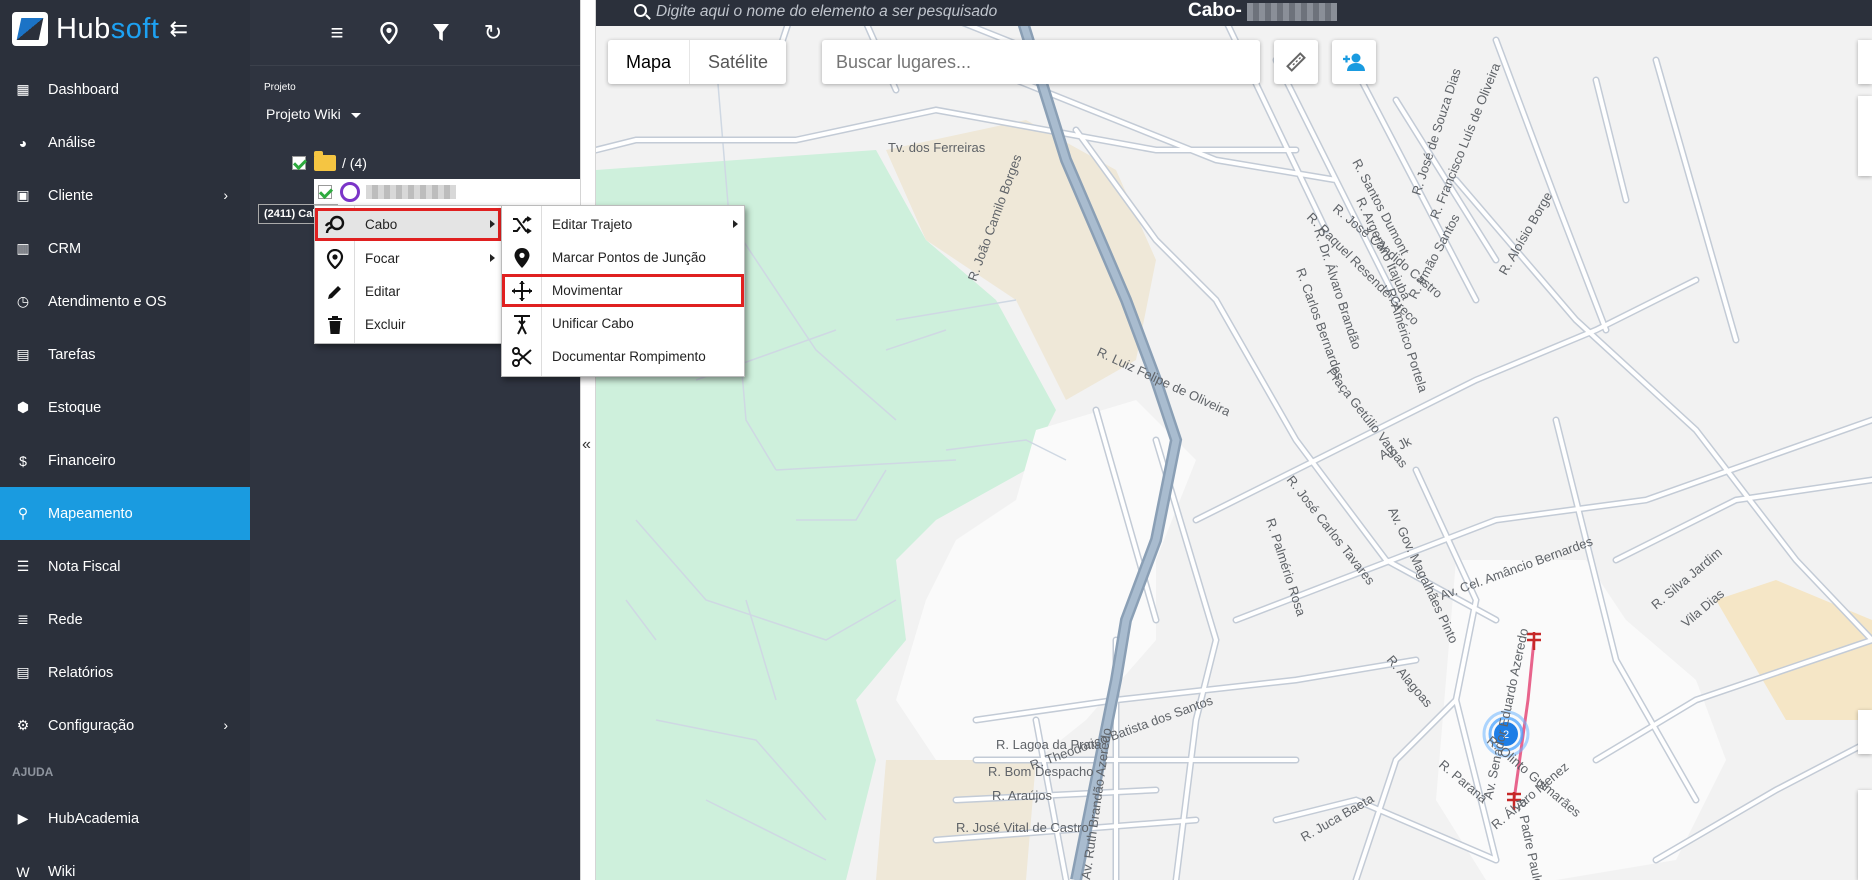  I want to click on zoom-control, so click(1865, 835).